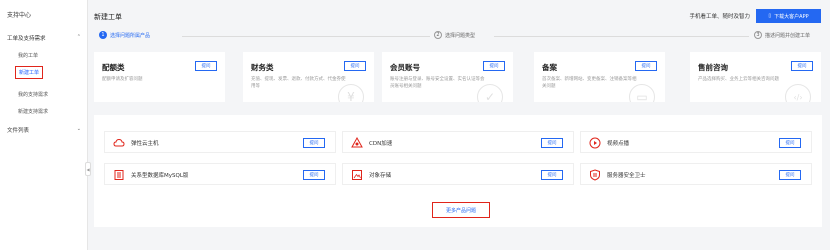 Image resolution: width=830 pixels, height=250 pixels. What do you see at coordinates (262, 67) in the screenshot?
I see `category-name: 财务类` at bounding box center [262, 67].